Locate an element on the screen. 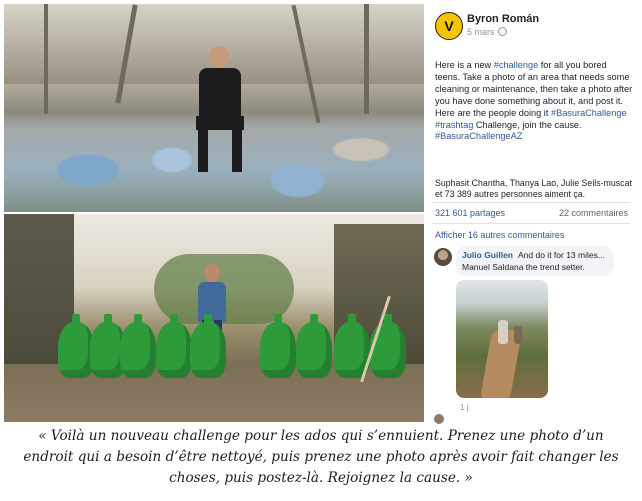  shares-count: 321 601 partages is located at coordinates (470, 213).